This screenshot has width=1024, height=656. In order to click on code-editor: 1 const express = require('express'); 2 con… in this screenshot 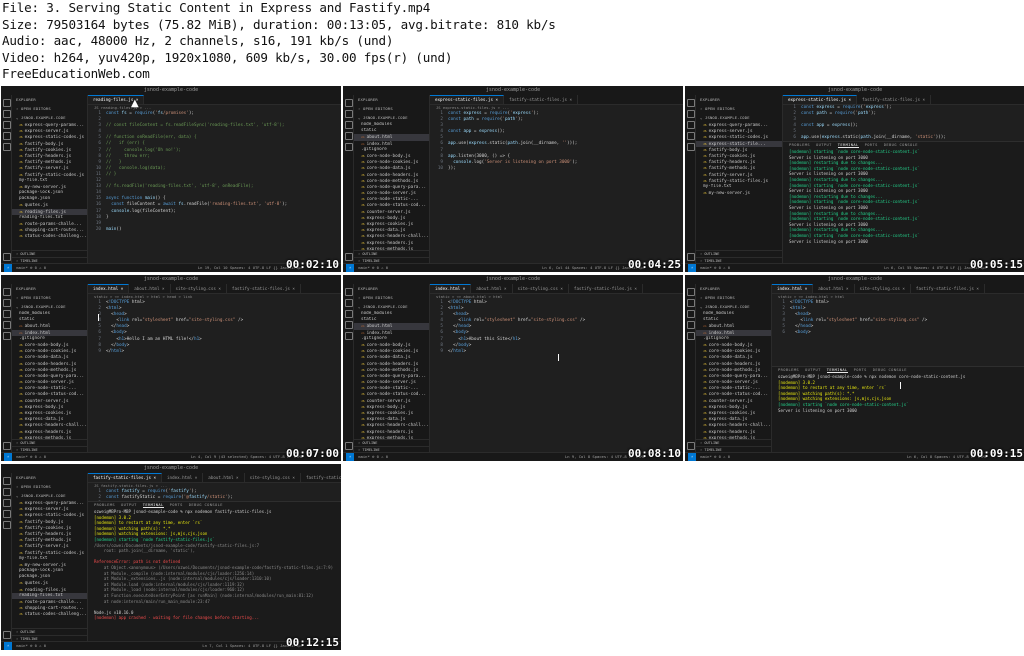, I will do `click(903, 123)`.